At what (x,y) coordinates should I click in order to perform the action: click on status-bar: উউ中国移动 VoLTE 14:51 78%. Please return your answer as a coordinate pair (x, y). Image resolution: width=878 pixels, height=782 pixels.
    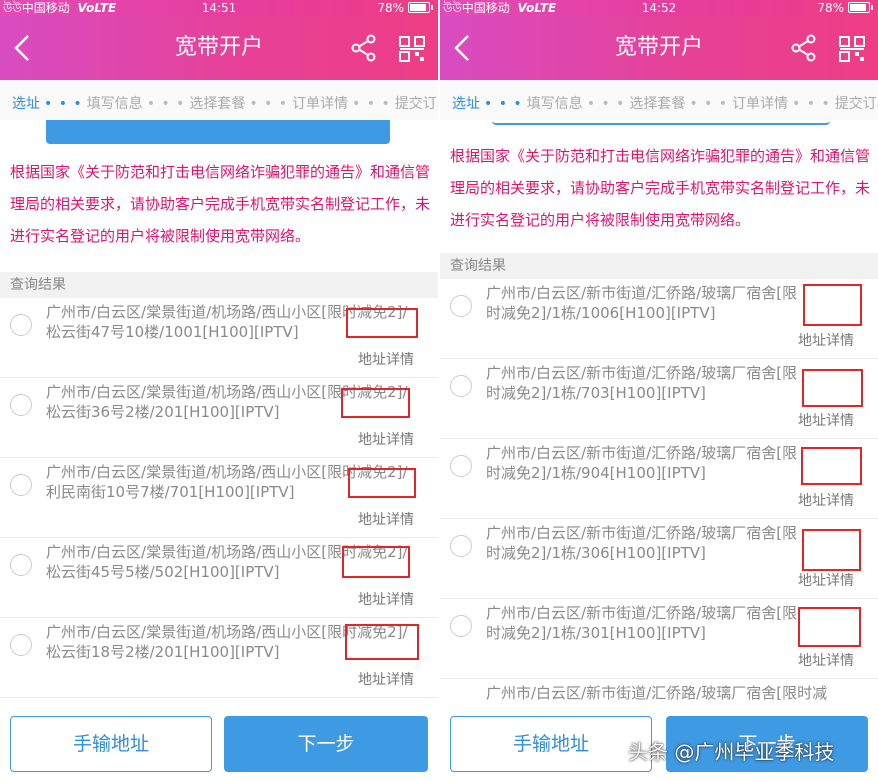
    Looking at the image, I should click on (219, 8).